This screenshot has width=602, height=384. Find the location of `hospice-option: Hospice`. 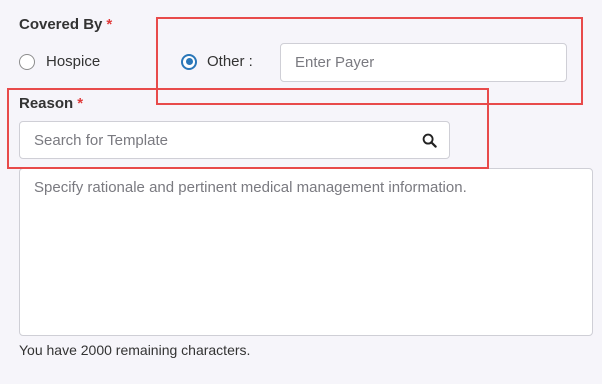

hospice-option: Hospice is located at coordinates (59, 61).